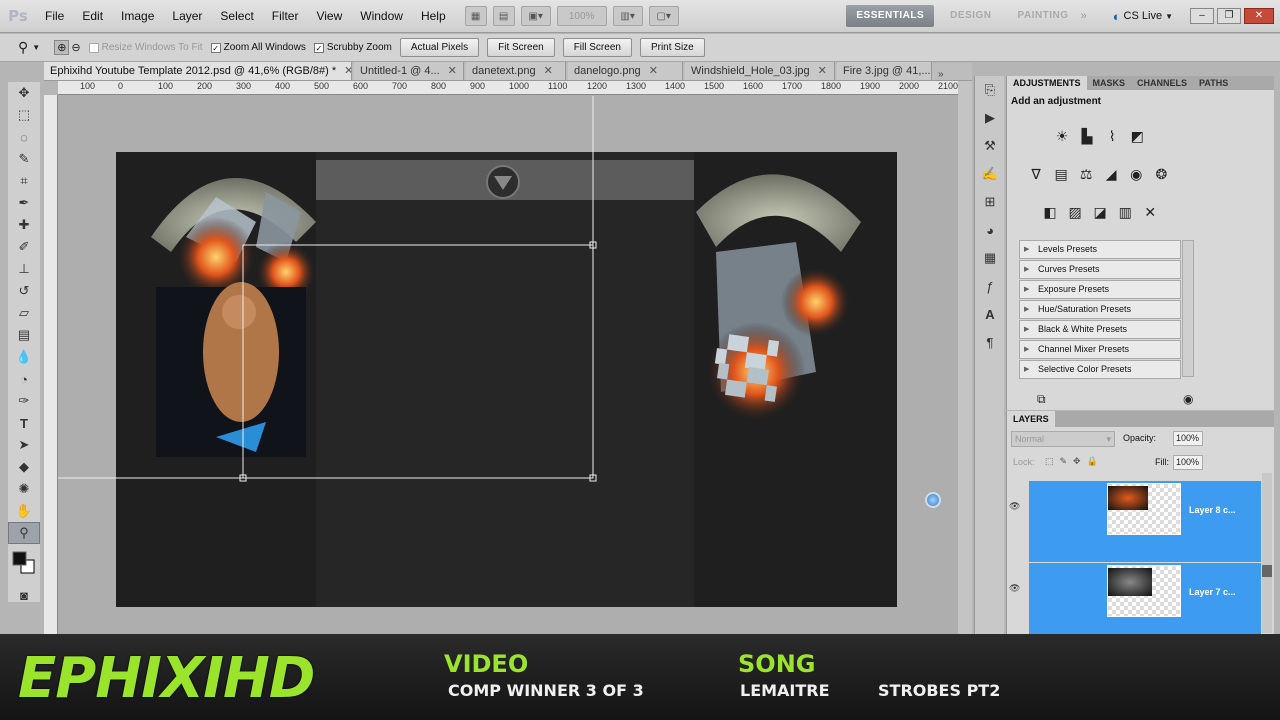 The width and height of the screenshot is (1280, 720). What do you see at coordinates (1143, 16) in the screenshot?
I see `cs-live-label: CS Live` at bounding box center [1143, 16].